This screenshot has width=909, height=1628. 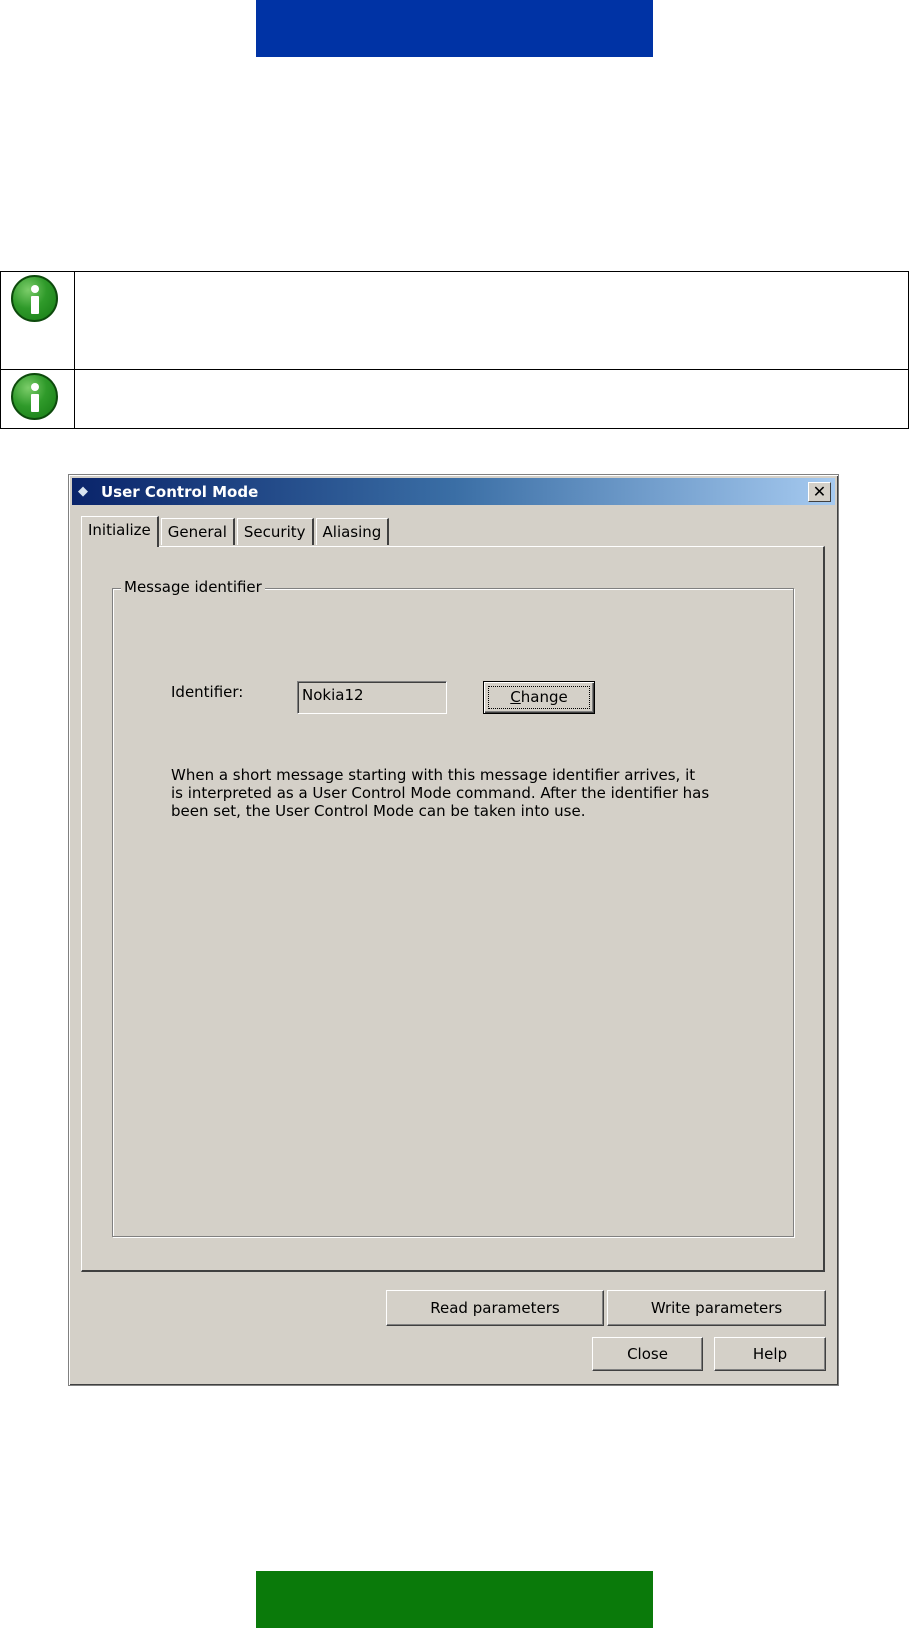 What do you see at coordinates (495, 1308) in the screenshot?
I see `read-parameters-button: Read parameters` at bounding box center [495, 1308].